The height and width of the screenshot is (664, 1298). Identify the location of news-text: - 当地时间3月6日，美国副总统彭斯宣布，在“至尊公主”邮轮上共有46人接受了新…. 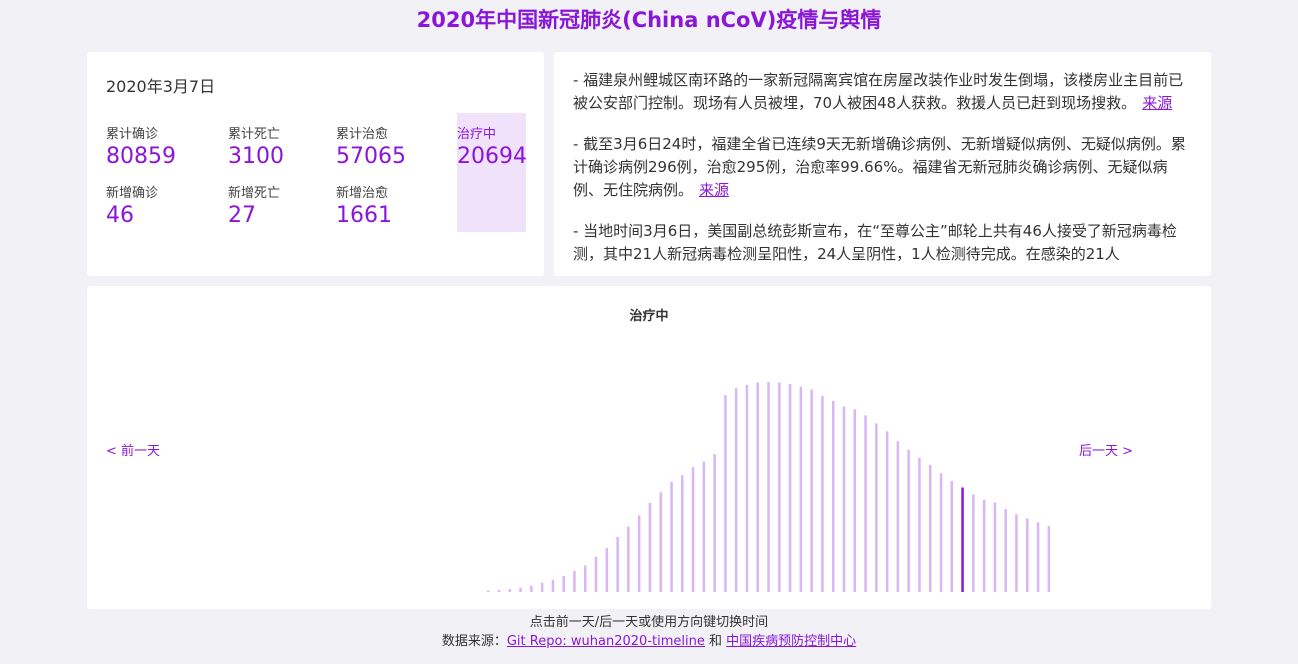
(875, 242).